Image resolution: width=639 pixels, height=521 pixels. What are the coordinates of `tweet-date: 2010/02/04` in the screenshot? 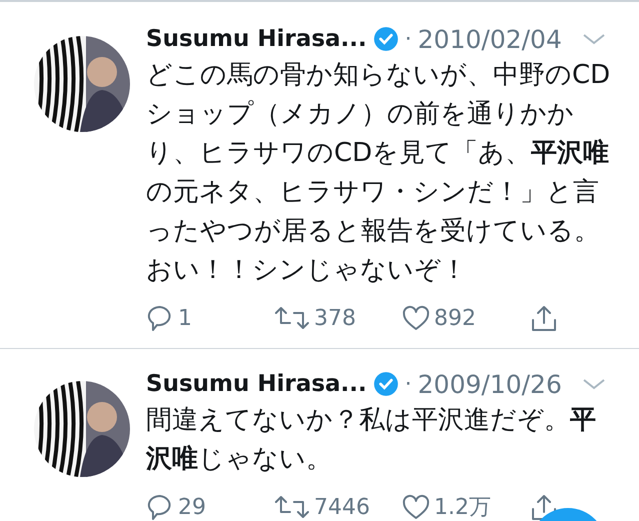 It's located at (490, 39).